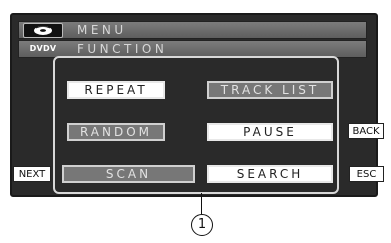 The image size is (391, 243). Describe the element at coordinates (102, 30) in the screenshot. I see `menu-title: MENU` at that location.